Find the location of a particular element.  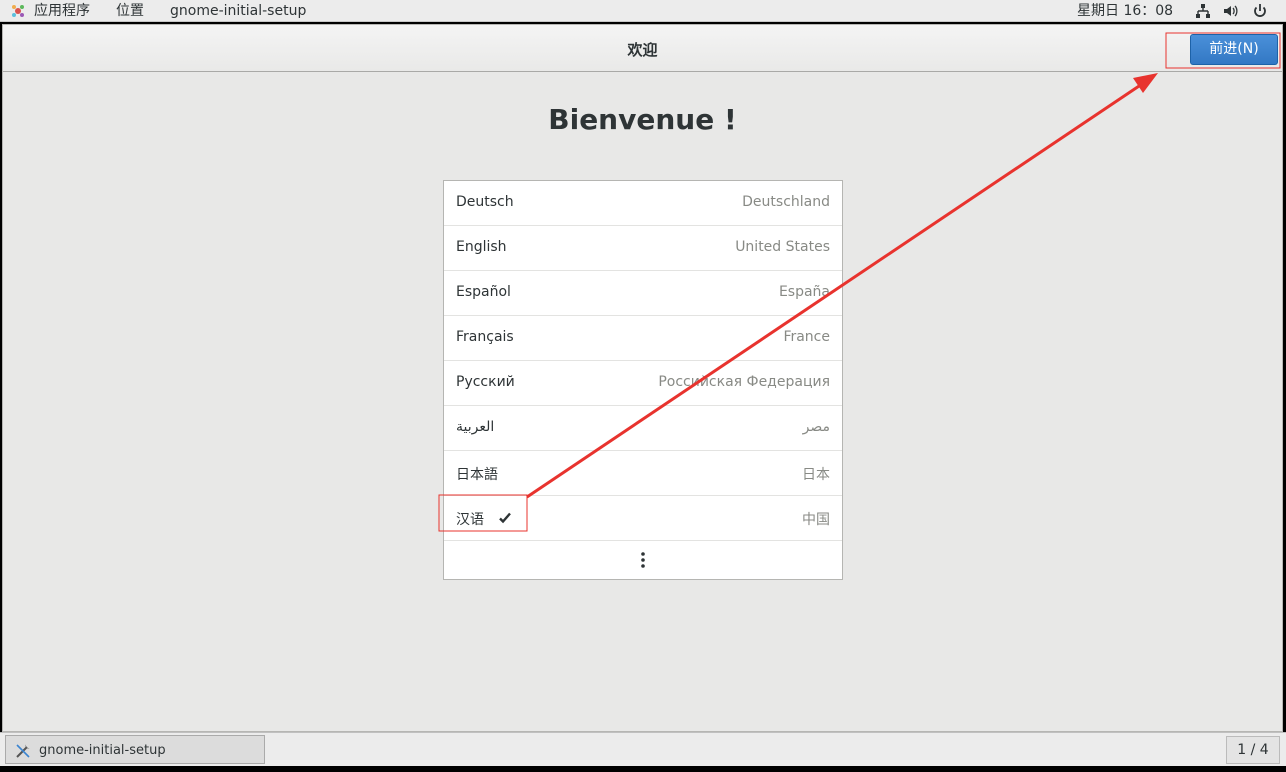

clock: 星期日 16：08 is located at coordinates (1125, 11).